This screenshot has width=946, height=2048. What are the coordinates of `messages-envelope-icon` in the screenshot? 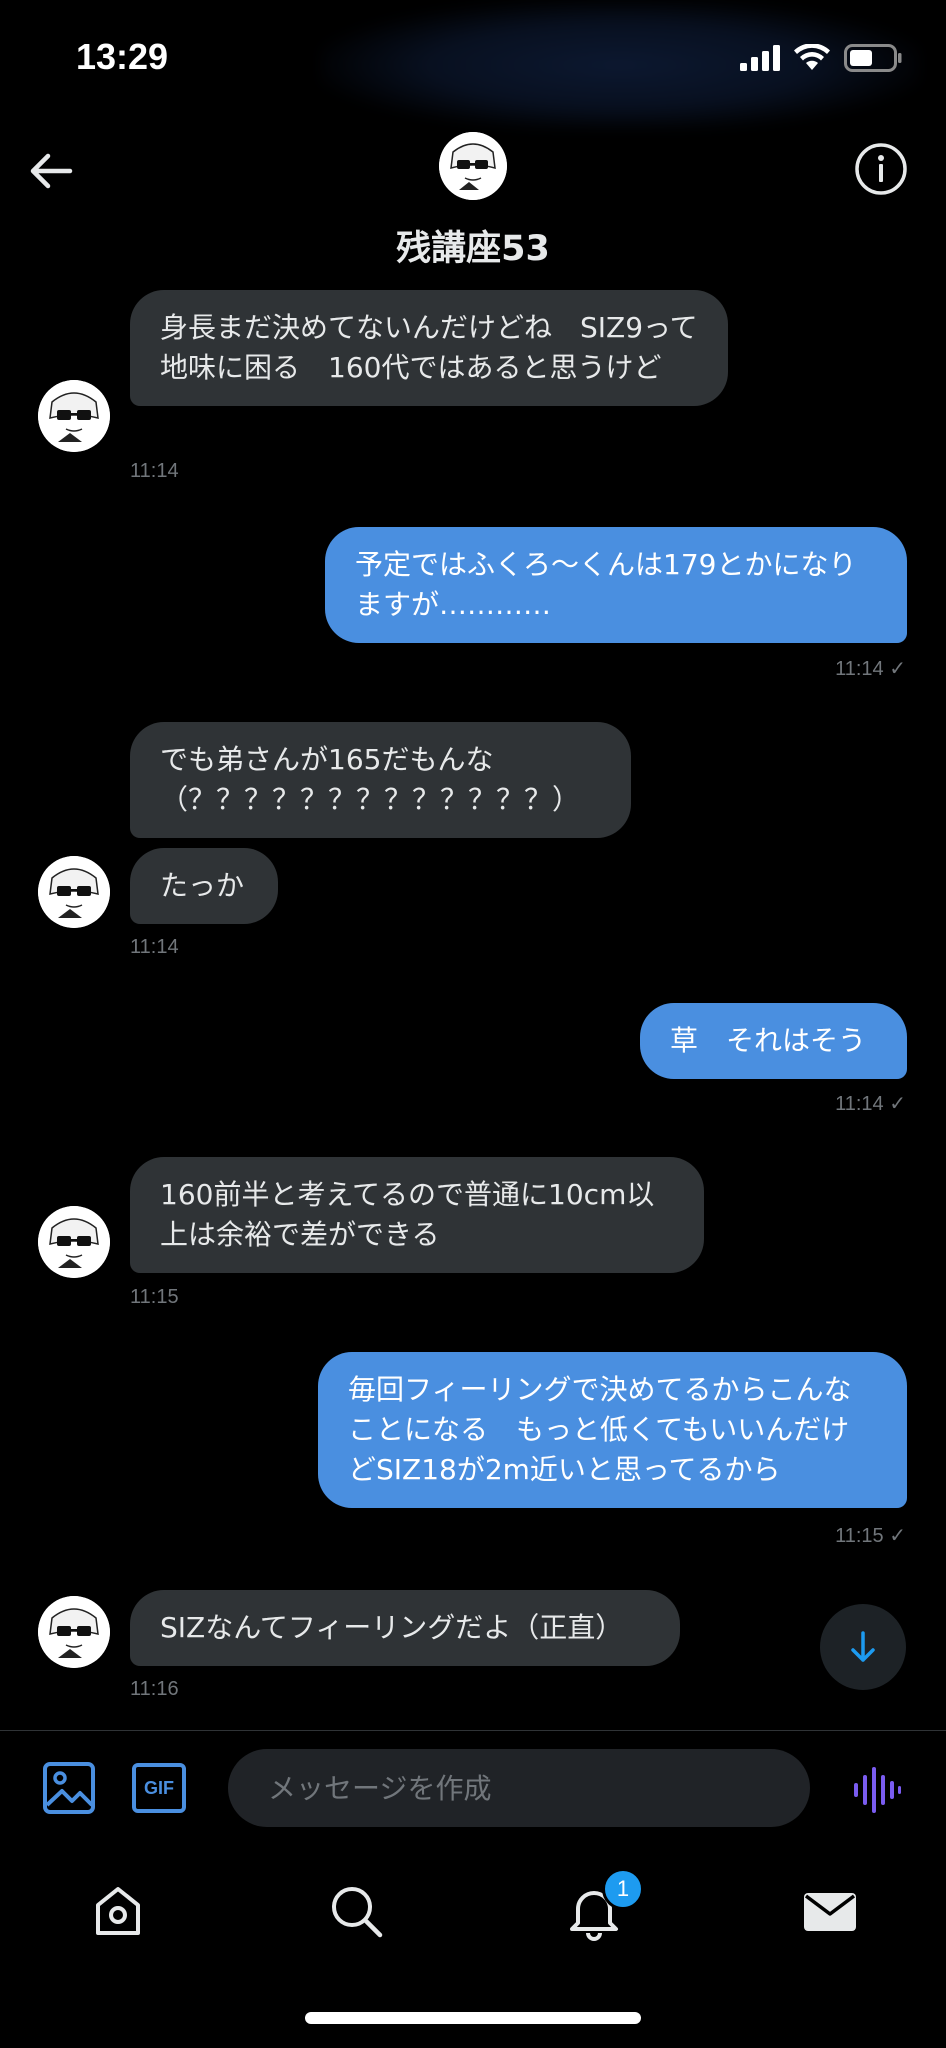 It's located at (830, 1911).